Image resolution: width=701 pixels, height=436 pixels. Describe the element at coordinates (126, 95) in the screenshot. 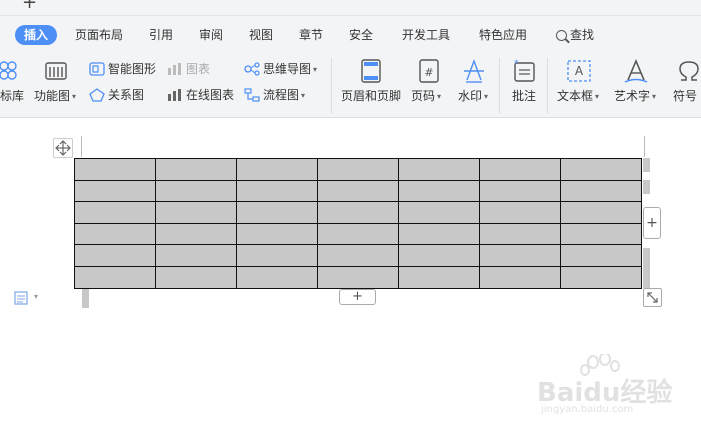

I see `relation-chart-label: 关系图` at that location.